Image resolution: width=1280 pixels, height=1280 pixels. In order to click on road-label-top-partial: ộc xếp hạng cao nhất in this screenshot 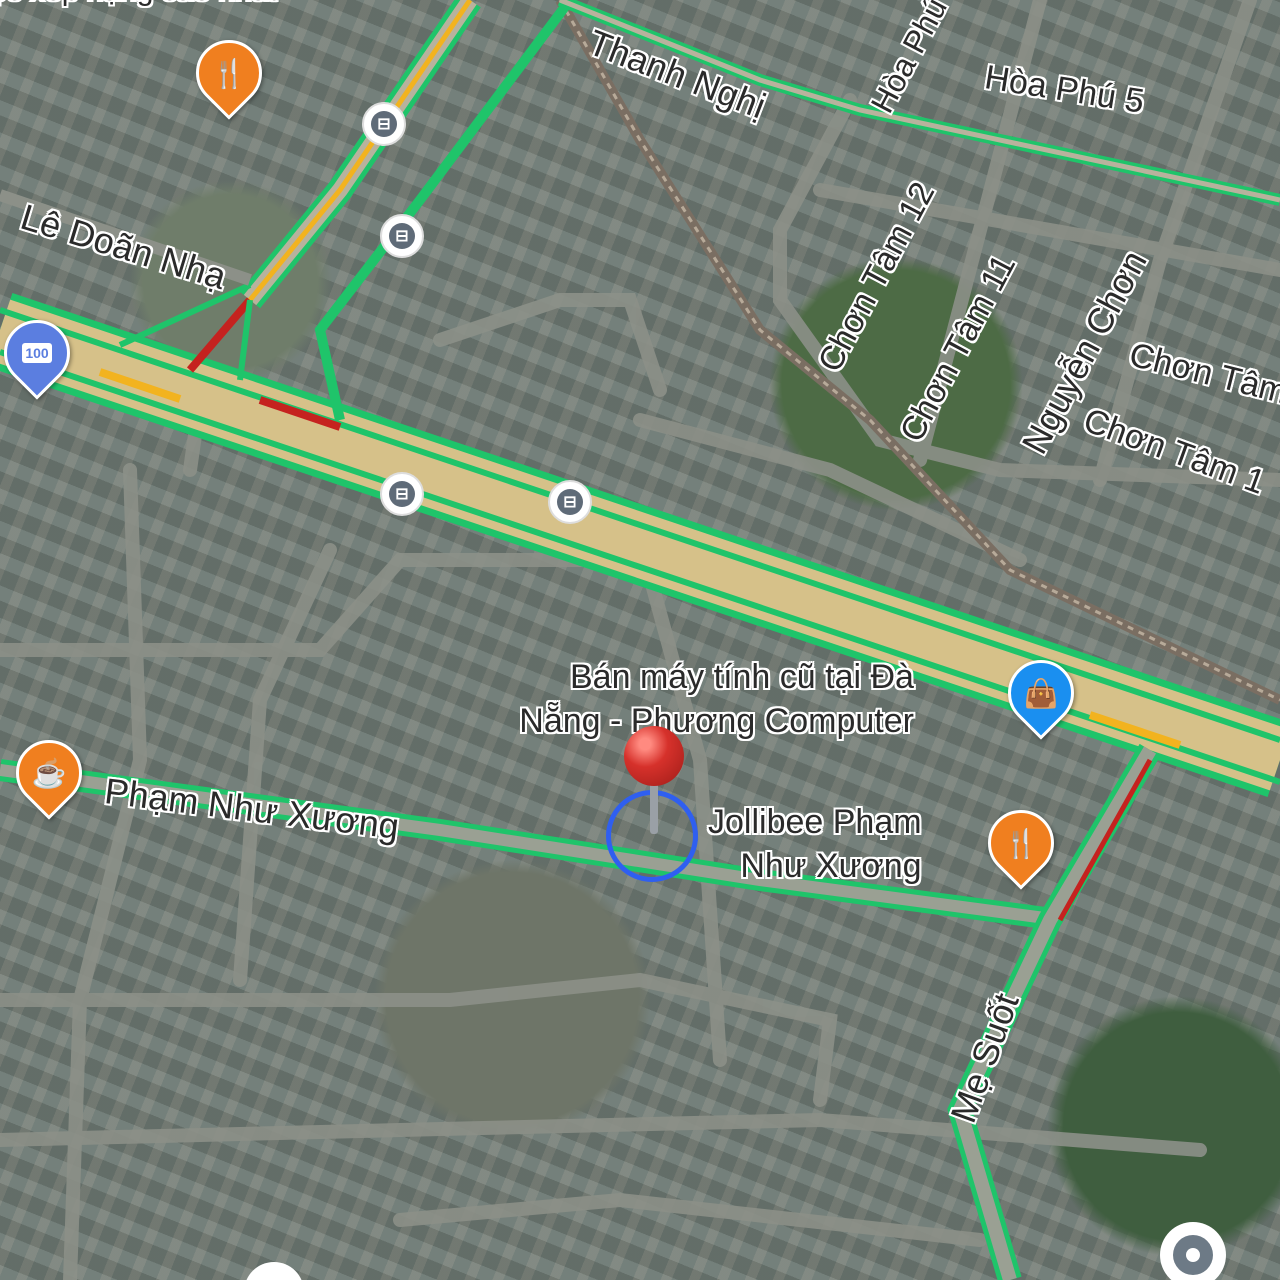, I will do `click(138, 4)`.